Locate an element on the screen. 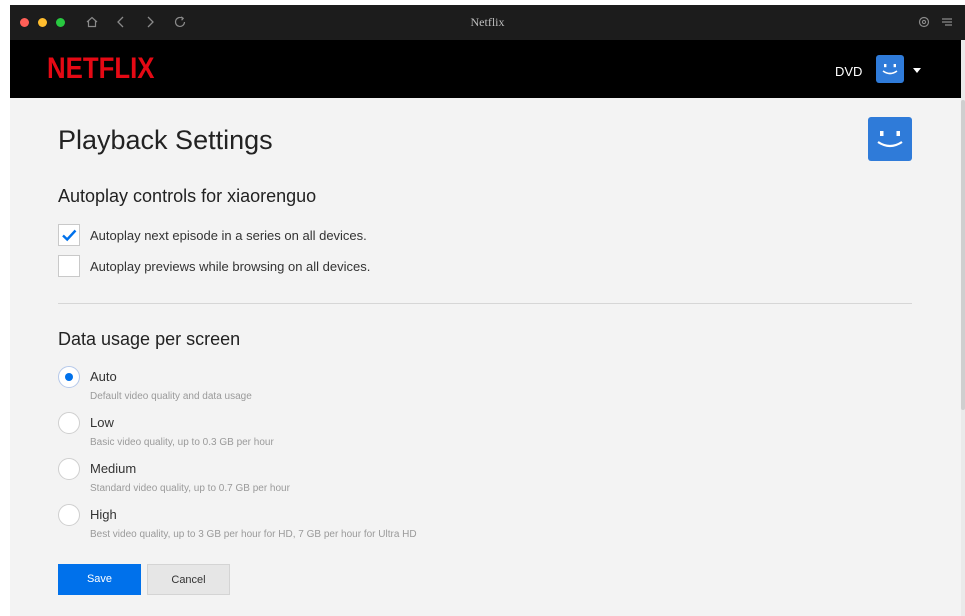 The image size is (965, 616). window-title: Netflix is located at coordinates (487, 22).